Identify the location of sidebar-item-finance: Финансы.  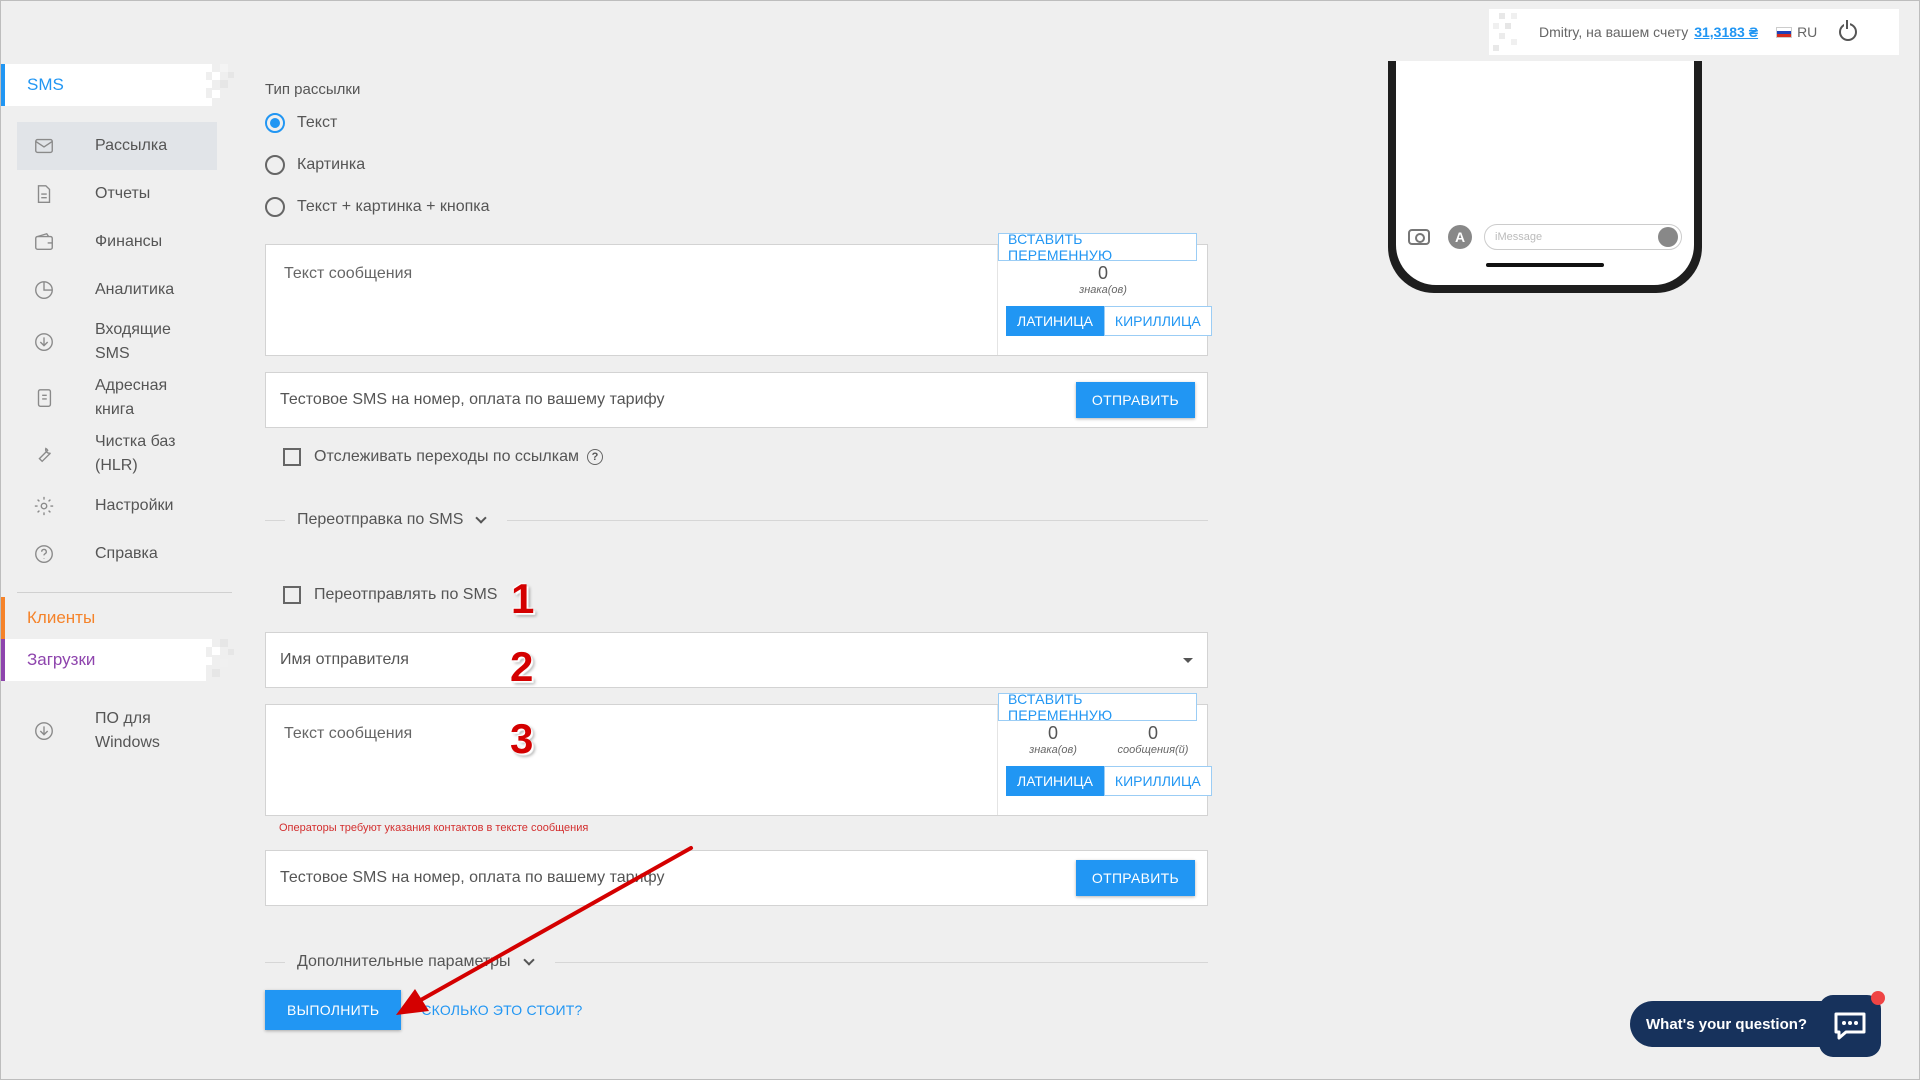
(117, 242).